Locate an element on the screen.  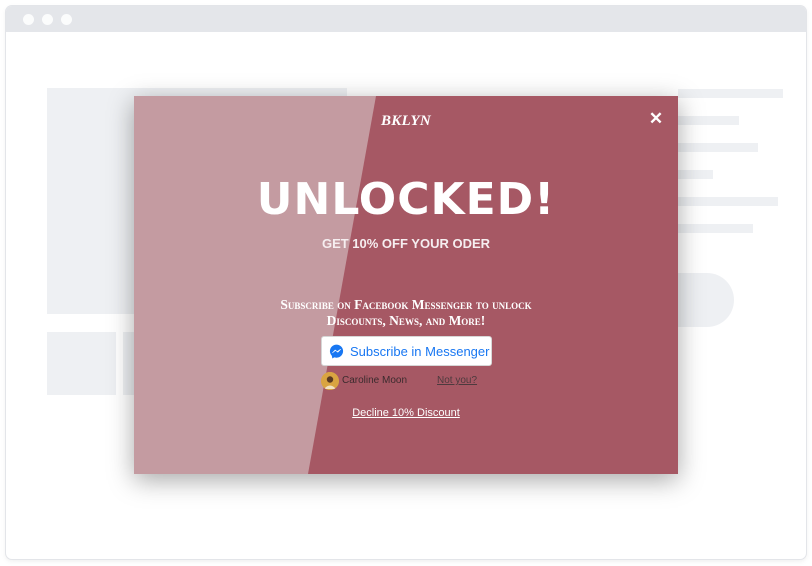
subscribe-messenger-button: Subscribe in Messenger is located at coordinates (406, 351).